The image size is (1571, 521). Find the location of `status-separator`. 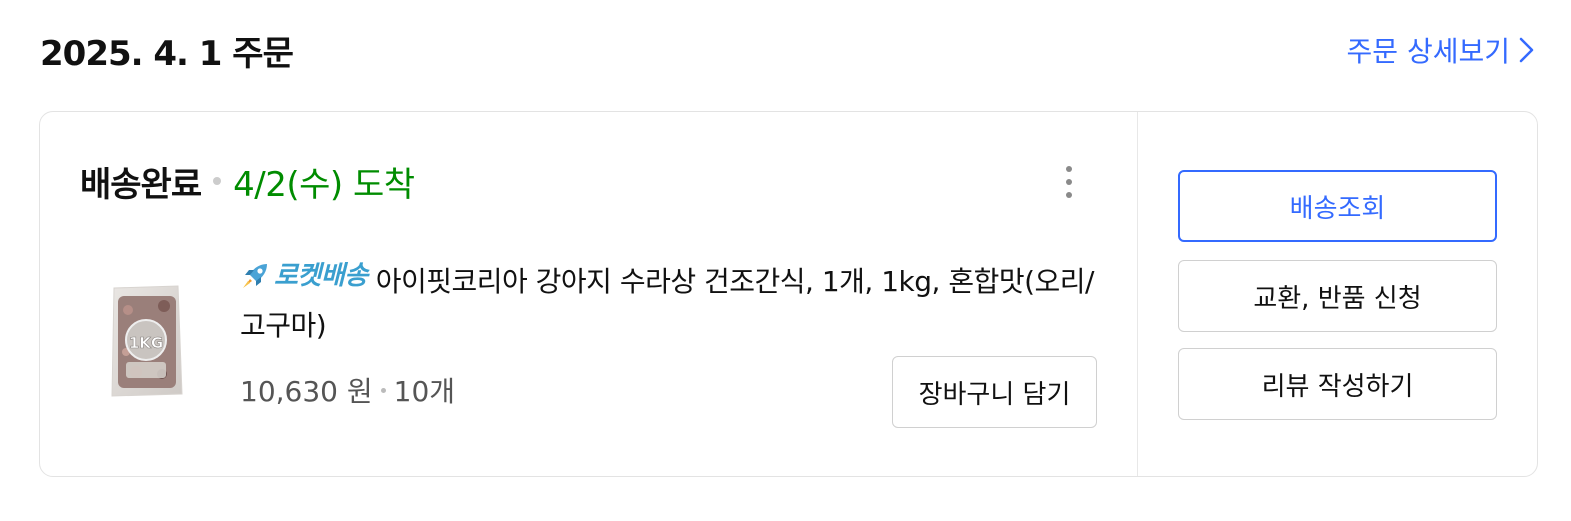

status-separator is located at coordinates (217, 181).